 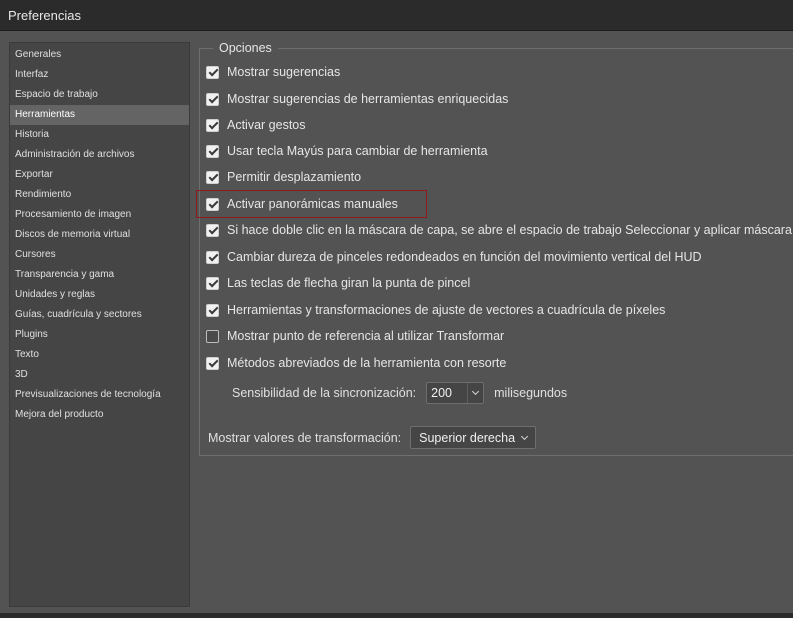 I want to click on option-row: Activar gestos, so click(x=256, y=125).